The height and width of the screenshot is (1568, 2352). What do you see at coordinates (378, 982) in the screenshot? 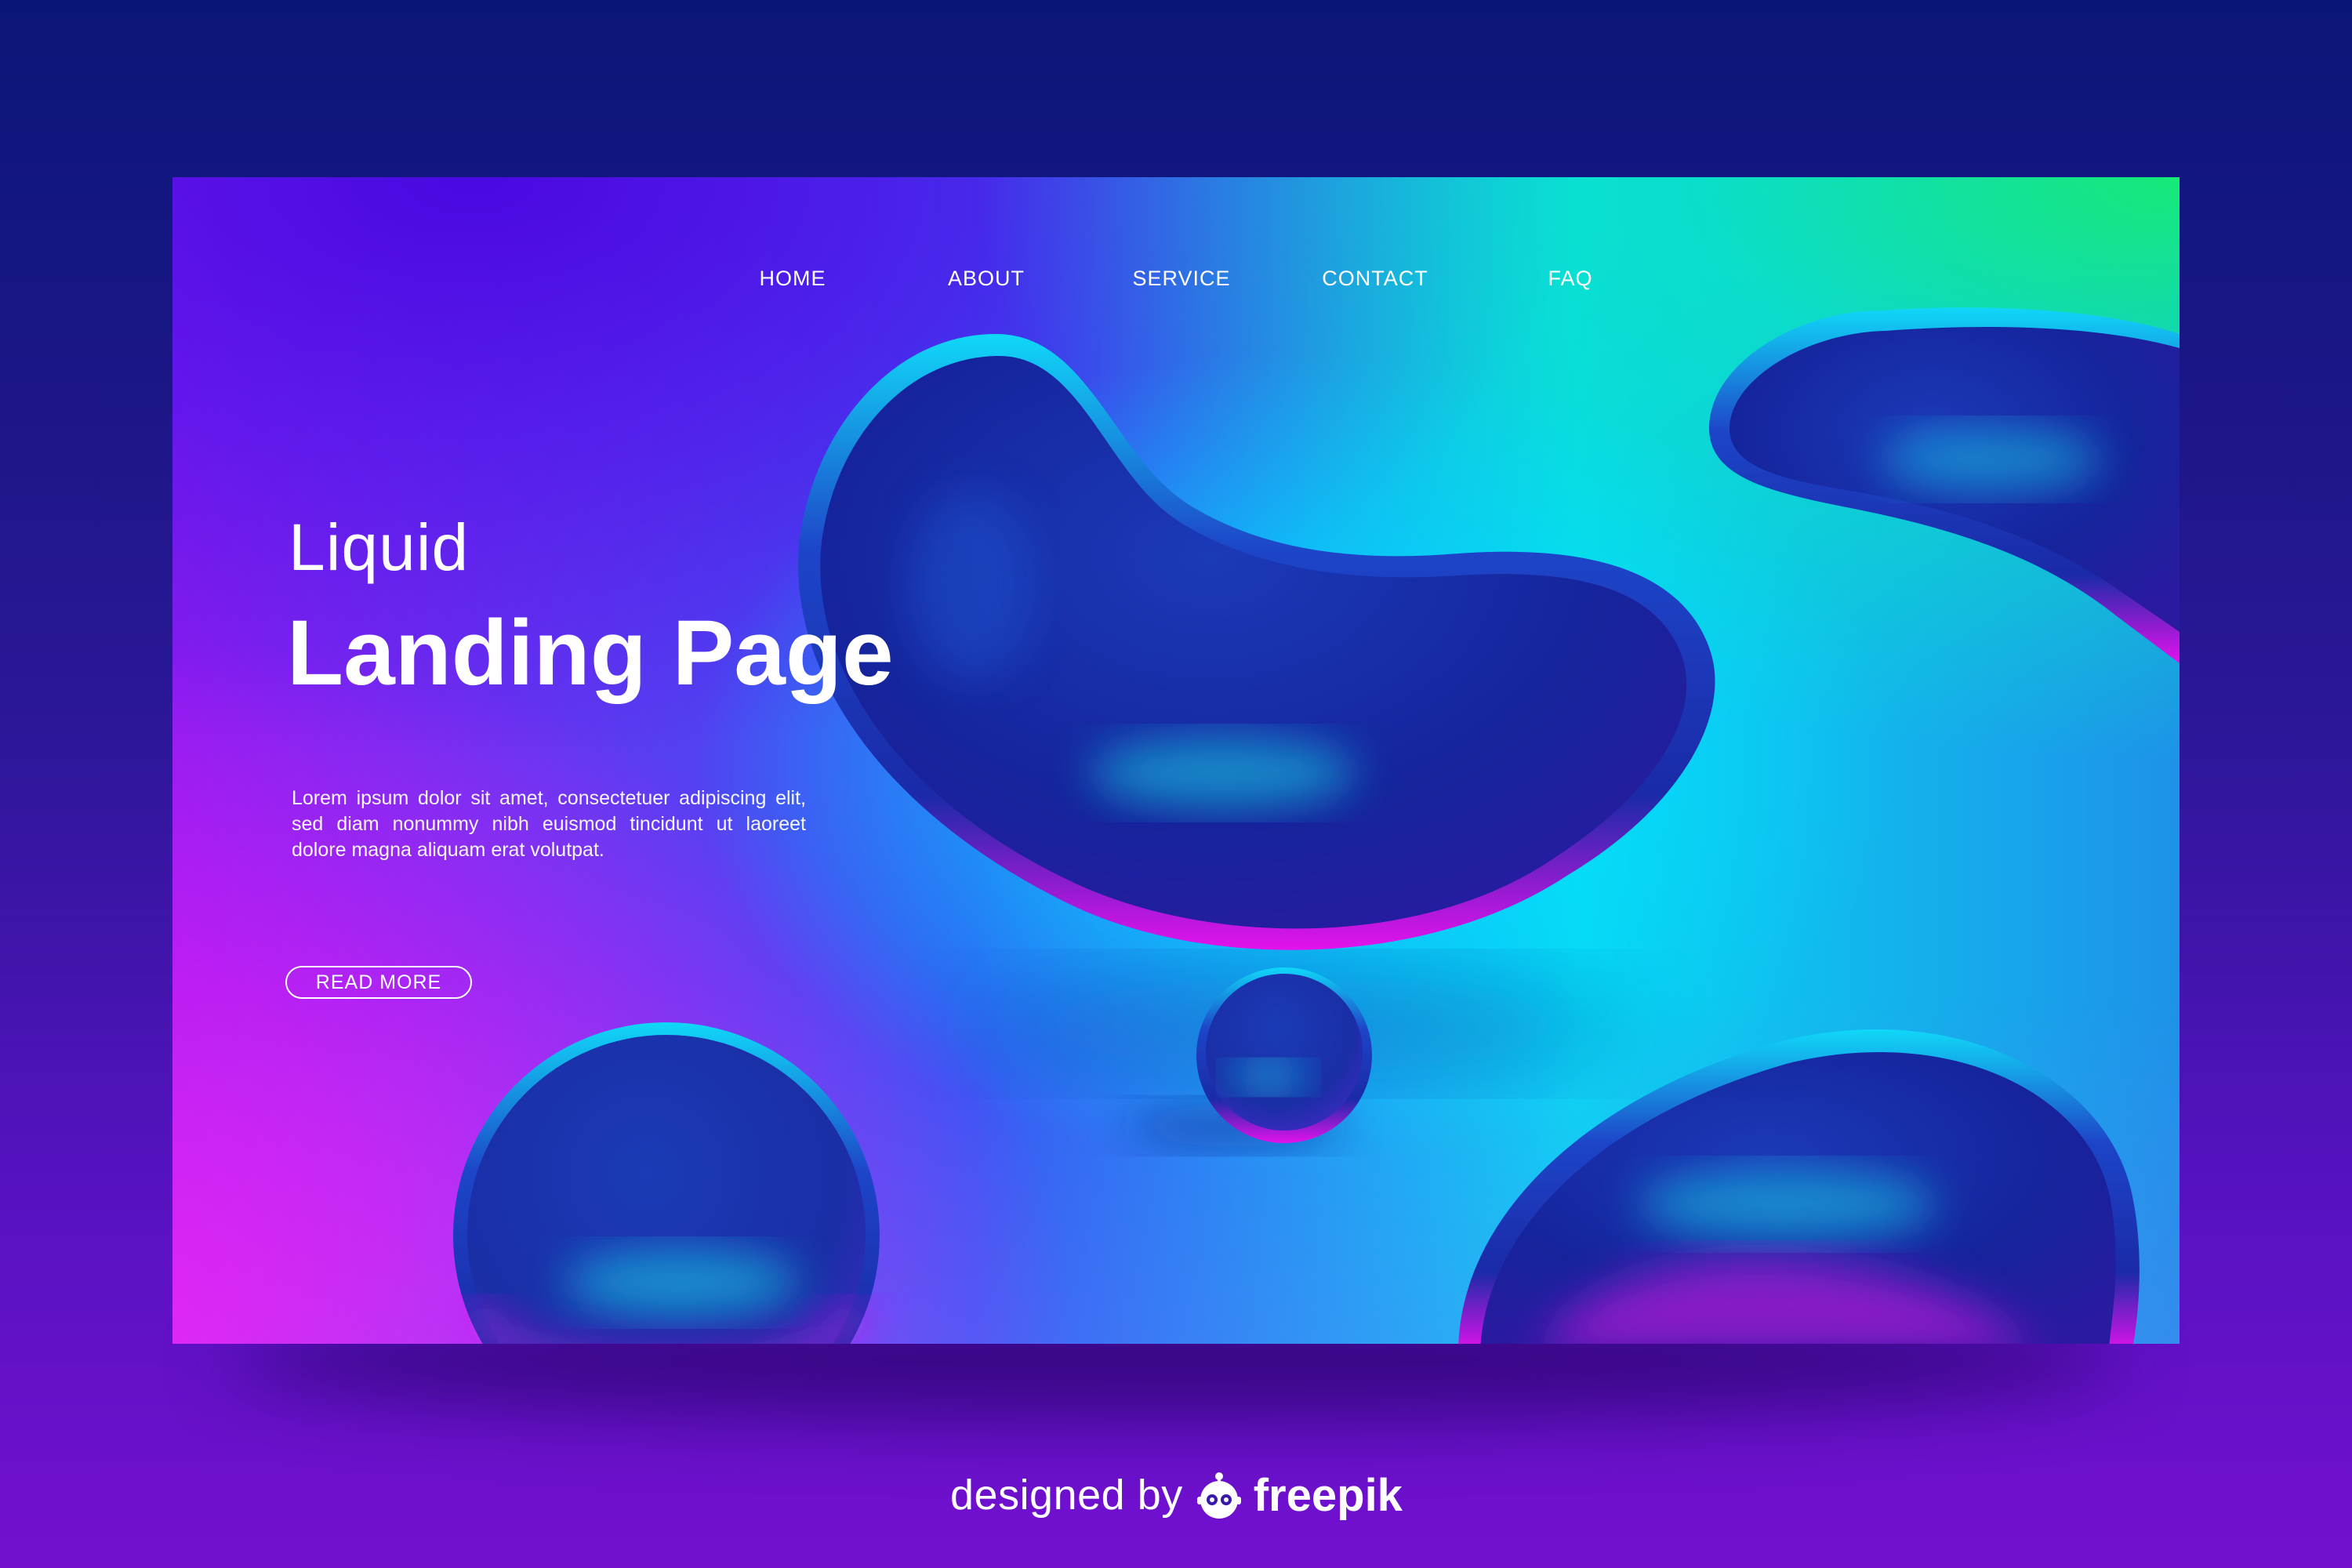
I see `read-more-button: READ MORE` at bounding box center [378, 982].